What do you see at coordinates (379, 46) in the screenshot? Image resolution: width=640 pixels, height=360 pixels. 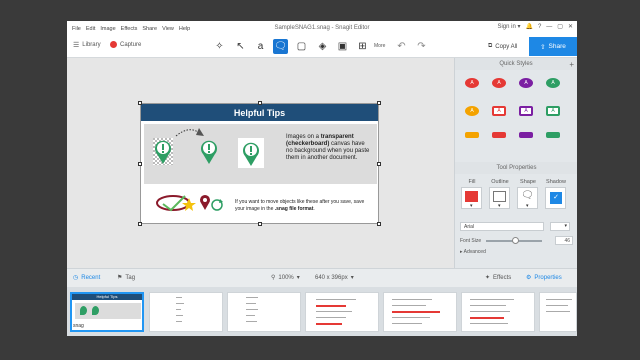 I see `more-tools-button: More` at bounding box center [379, 46].